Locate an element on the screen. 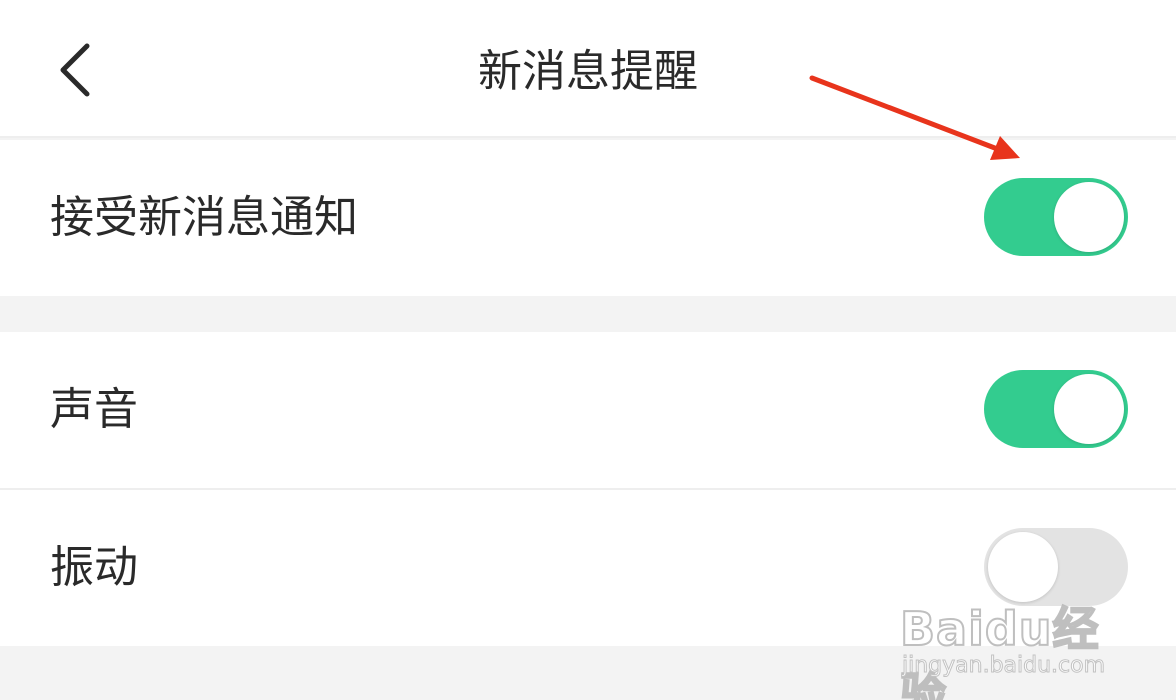 The height and width of the screenshot is (700, 1176). setting-label: 接受新消息通知 is located at coordinates (204, 217).